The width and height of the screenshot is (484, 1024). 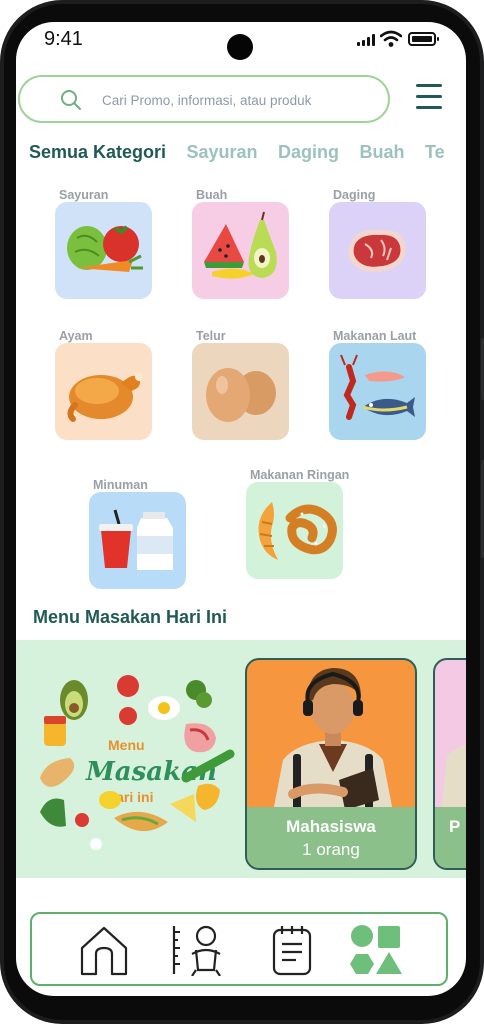 What do you see at coordinates (331, 837) in the screenshot?
I see `card-footer: Mahasiswa 1 orang` at bounding box center [331, 837].